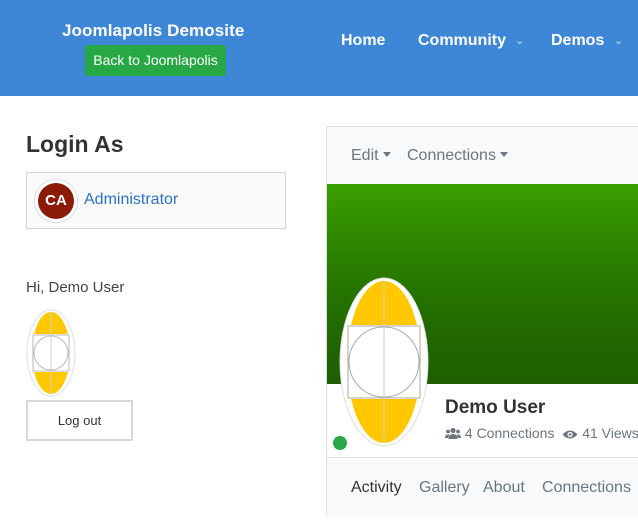 This screenshot has height=523, width=638. Describe the element at coordinates (79, 420) in the screenshot. I see `logout-button: Log out` at that location.